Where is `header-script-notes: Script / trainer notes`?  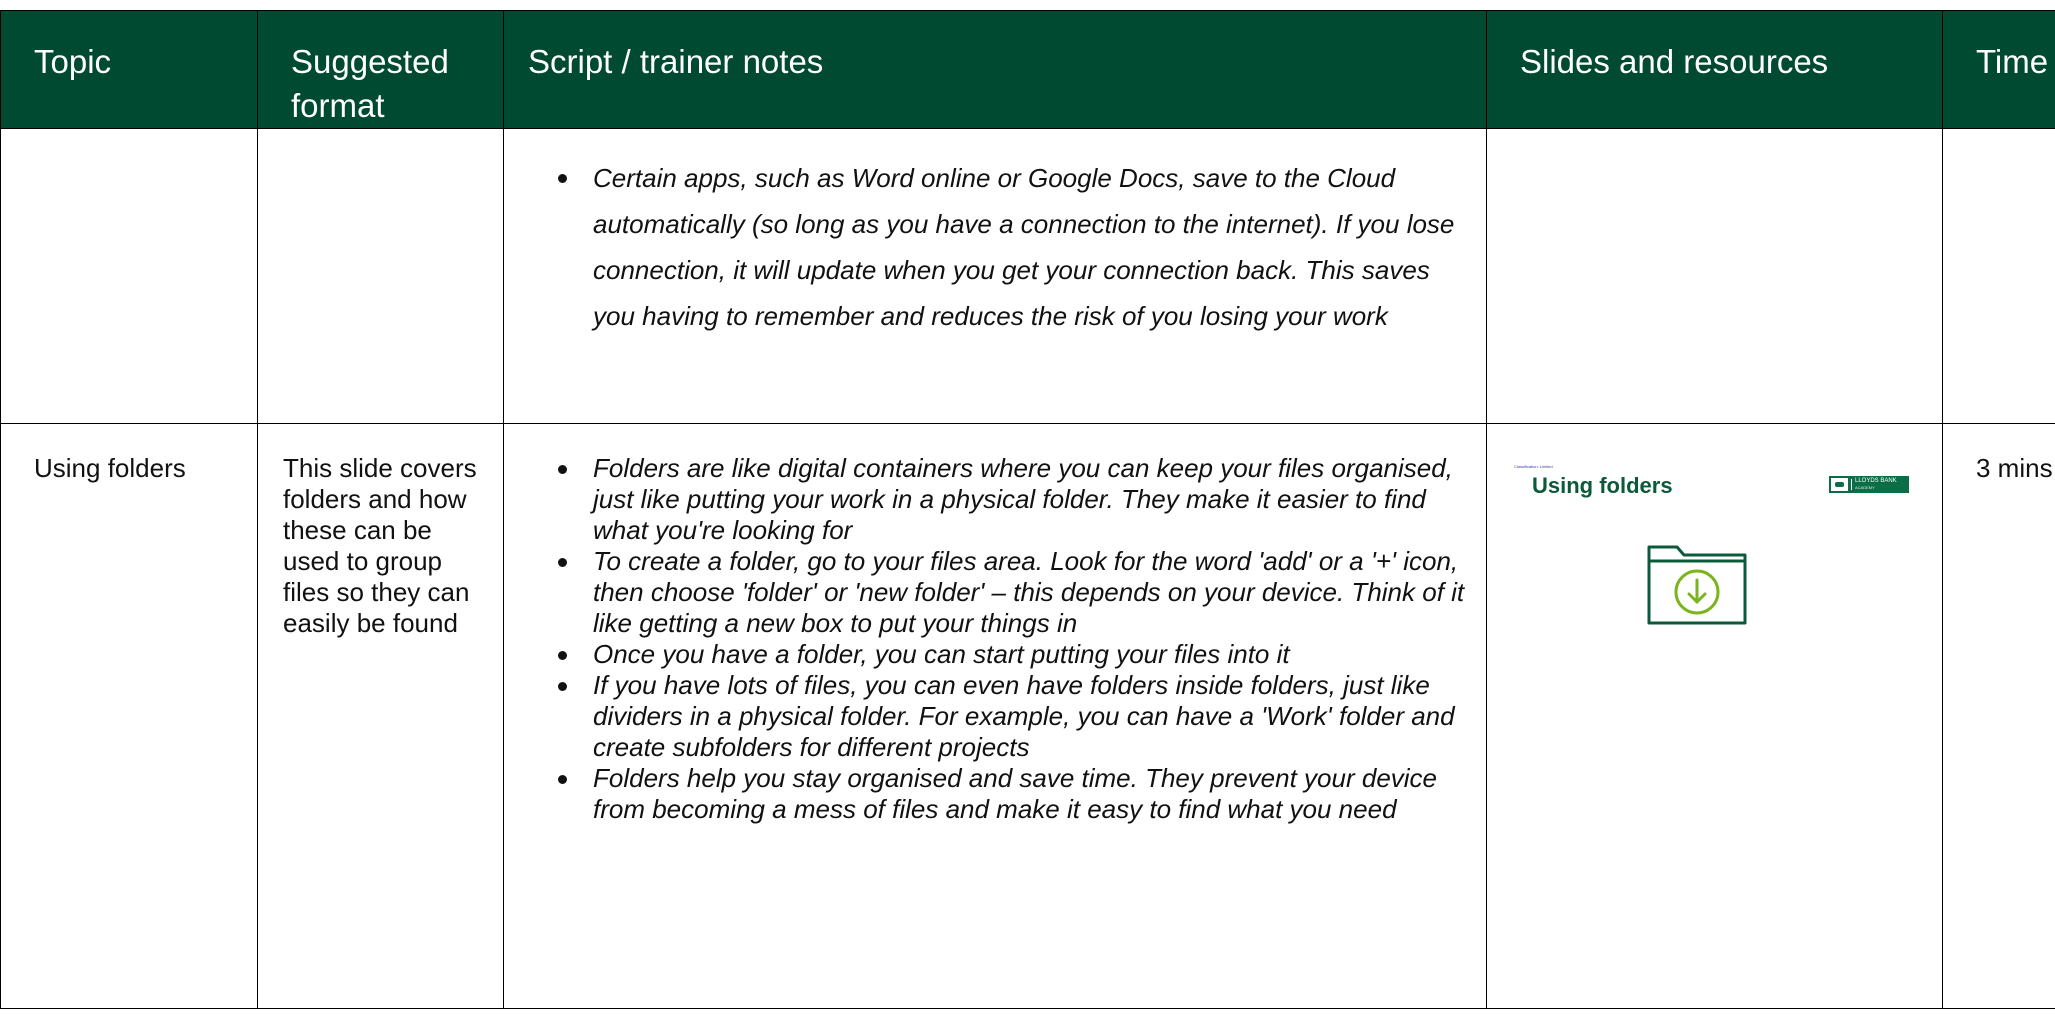
header-script-notes: Script / trainer notes is located at coordinates (995, 69).